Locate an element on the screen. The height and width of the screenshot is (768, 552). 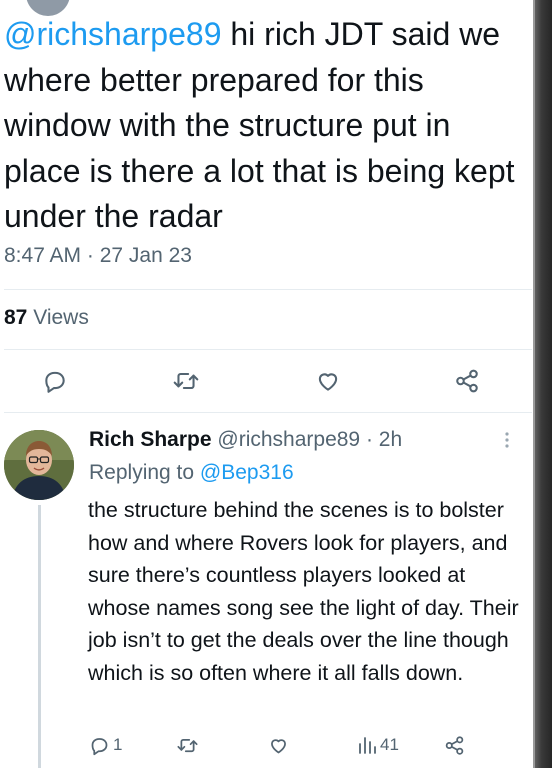
replying-to: Replying to @Bep316 is located at coordinates (191, 473).